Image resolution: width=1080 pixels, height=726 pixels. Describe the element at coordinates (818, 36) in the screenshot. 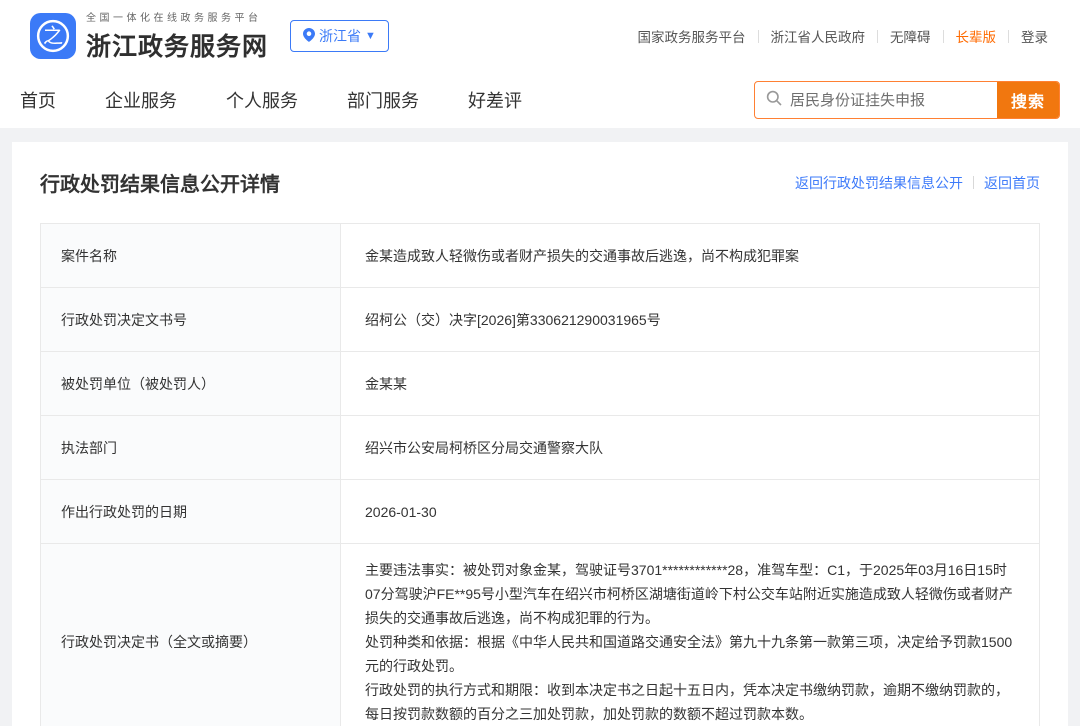

I see `link-provincial-gov: 浙江省人民政府` at that location.